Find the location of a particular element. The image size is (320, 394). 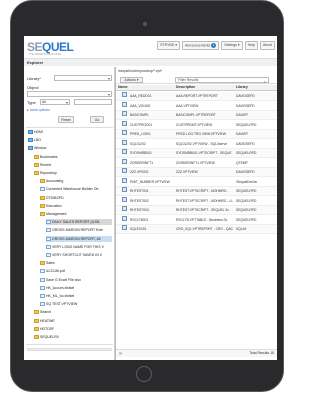

announcements-button: Announcements 1 is located at coordinates (200, 45).